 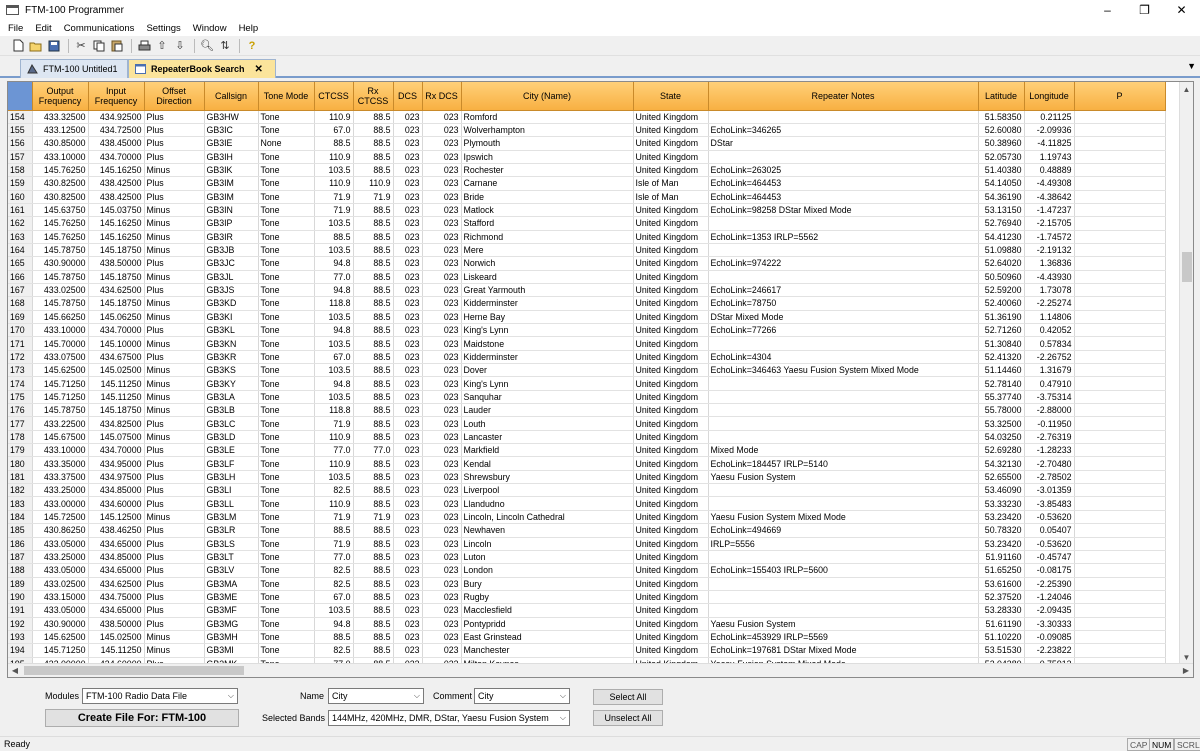 I want to click on latitude-cell: 52.78140, so click(x=1001, y=383).